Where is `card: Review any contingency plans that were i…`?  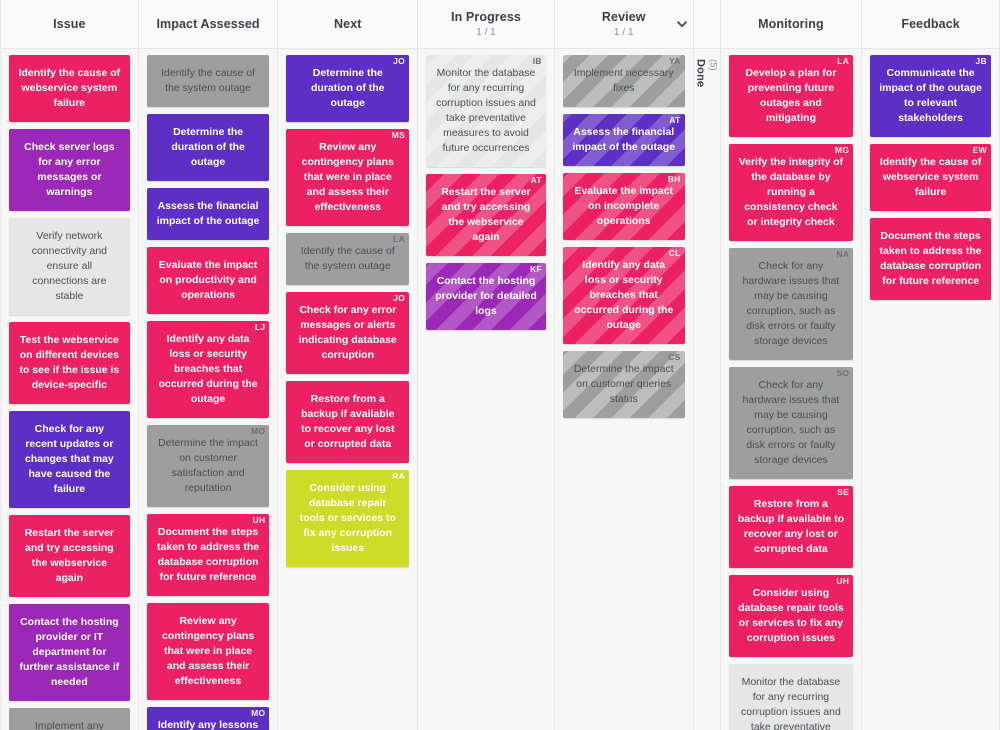
card: Review any contingency plans that were i… is located at coordinates (208, 651).